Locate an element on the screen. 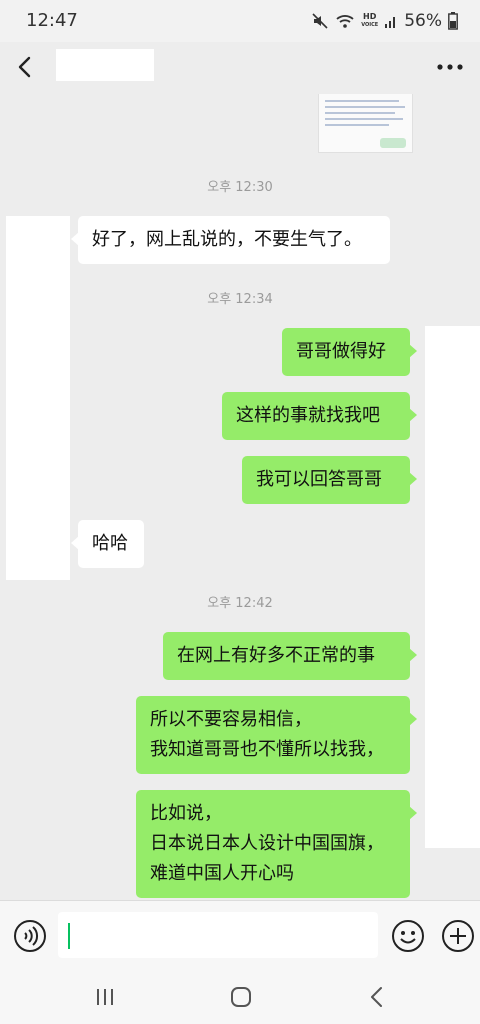 This screenshot has width=480, height=1024. text-cursor is located at coordinates (69, 936).